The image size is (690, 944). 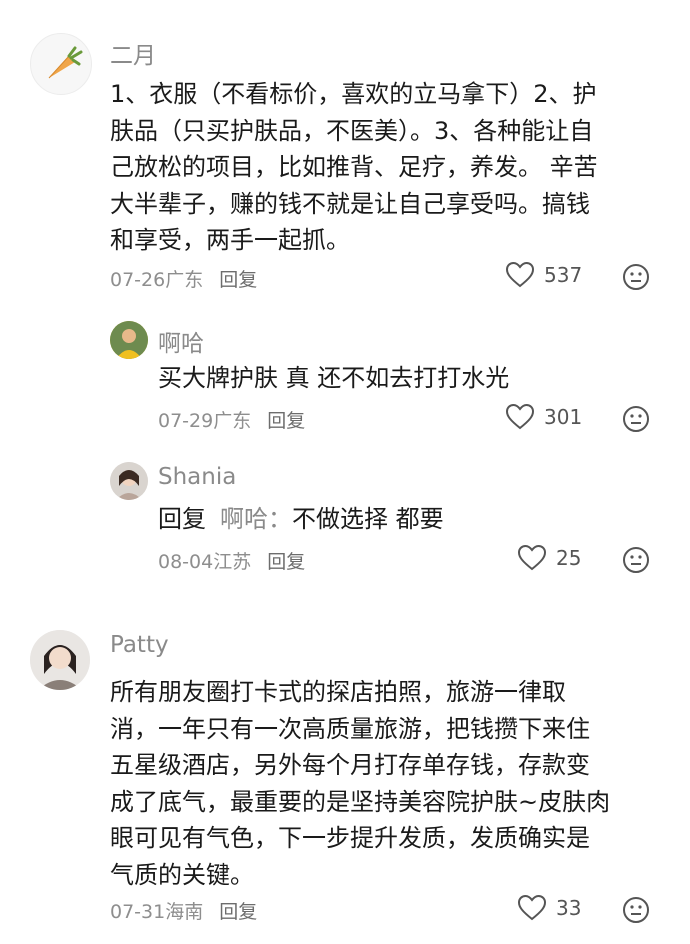 I want to click on comment-meta: 07-29广东 回复, so click(x=231, y=419).